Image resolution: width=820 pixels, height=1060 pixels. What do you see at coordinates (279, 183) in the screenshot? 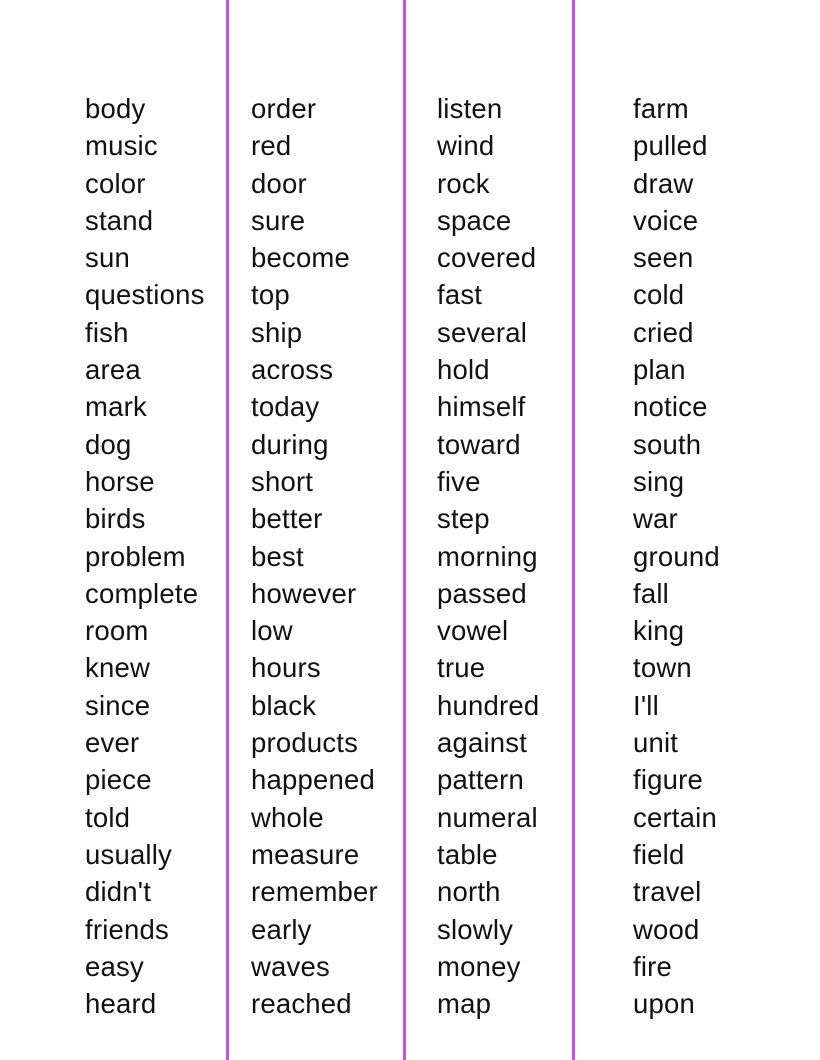
I see `word-item: door` at bounding box center [279, 183].